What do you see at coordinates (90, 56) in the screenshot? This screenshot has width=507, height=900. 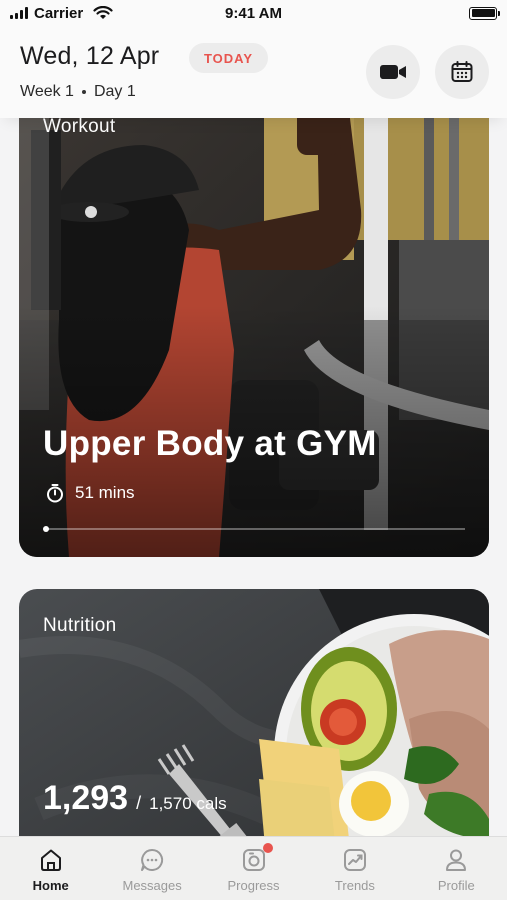 I see `page-title: Wed, 12 Apr` at bounding box center [90, 56].